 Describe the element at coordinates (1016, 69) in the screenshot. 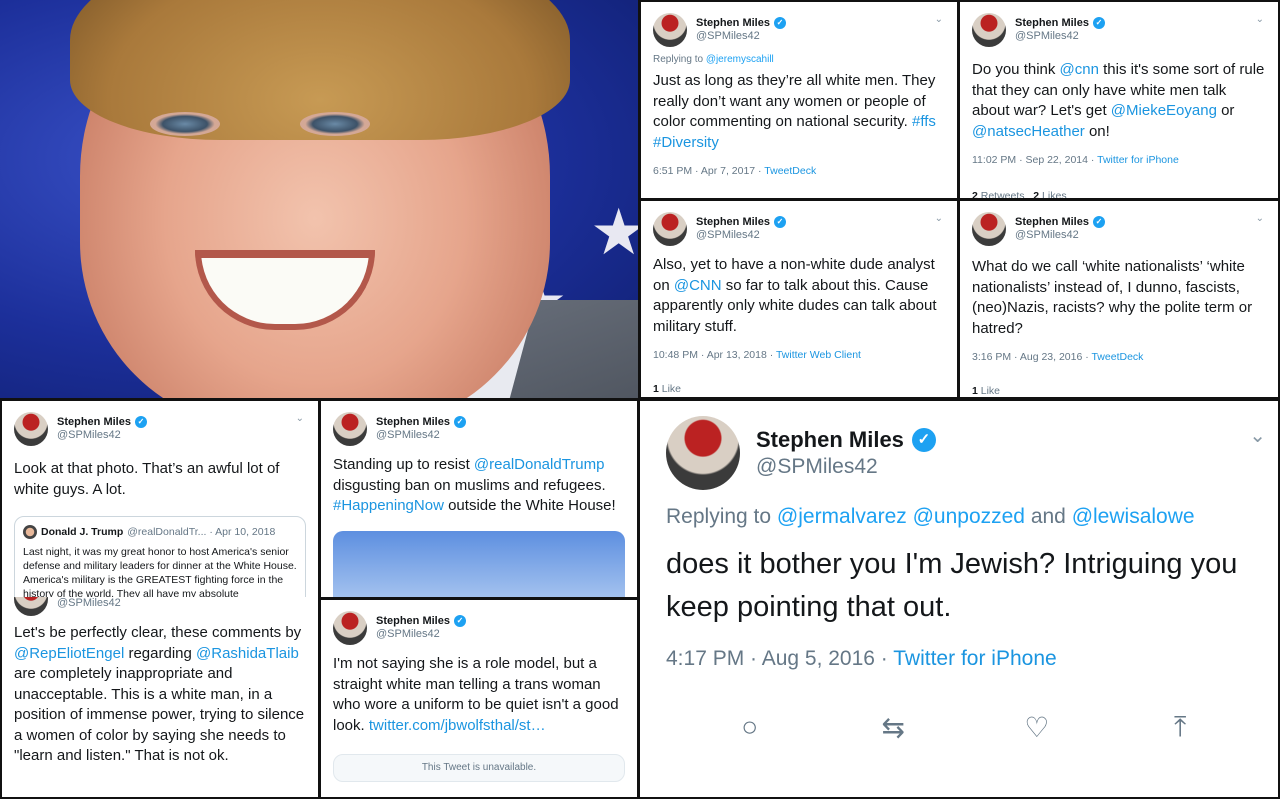

I see `tweet-text-part: Do you think` at that location.